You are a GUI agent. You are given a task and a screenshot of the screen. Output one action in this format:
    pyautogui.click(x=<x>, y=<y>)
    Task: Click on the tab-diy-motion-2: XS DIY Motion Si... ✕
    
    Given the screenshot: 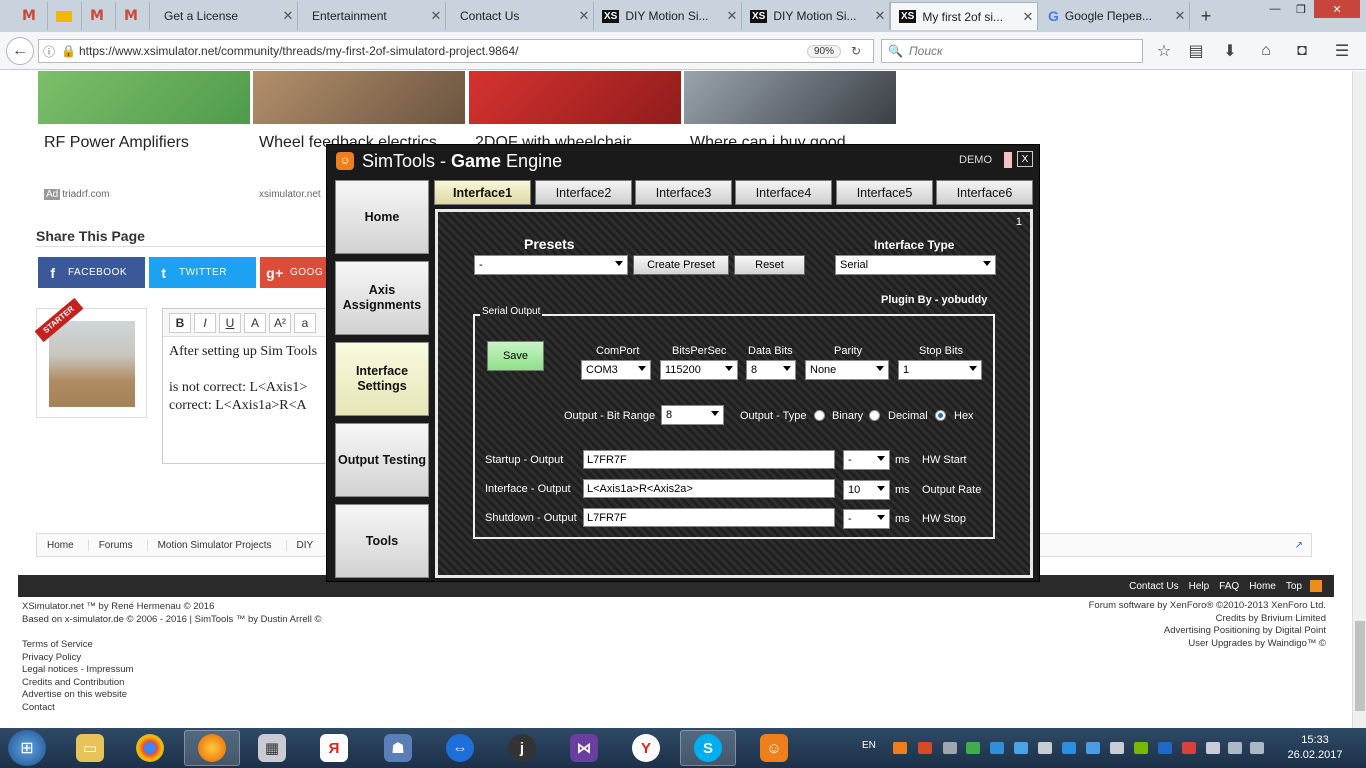 What is the action you would take?
    pyautogui.click(x=816, y=16)
    